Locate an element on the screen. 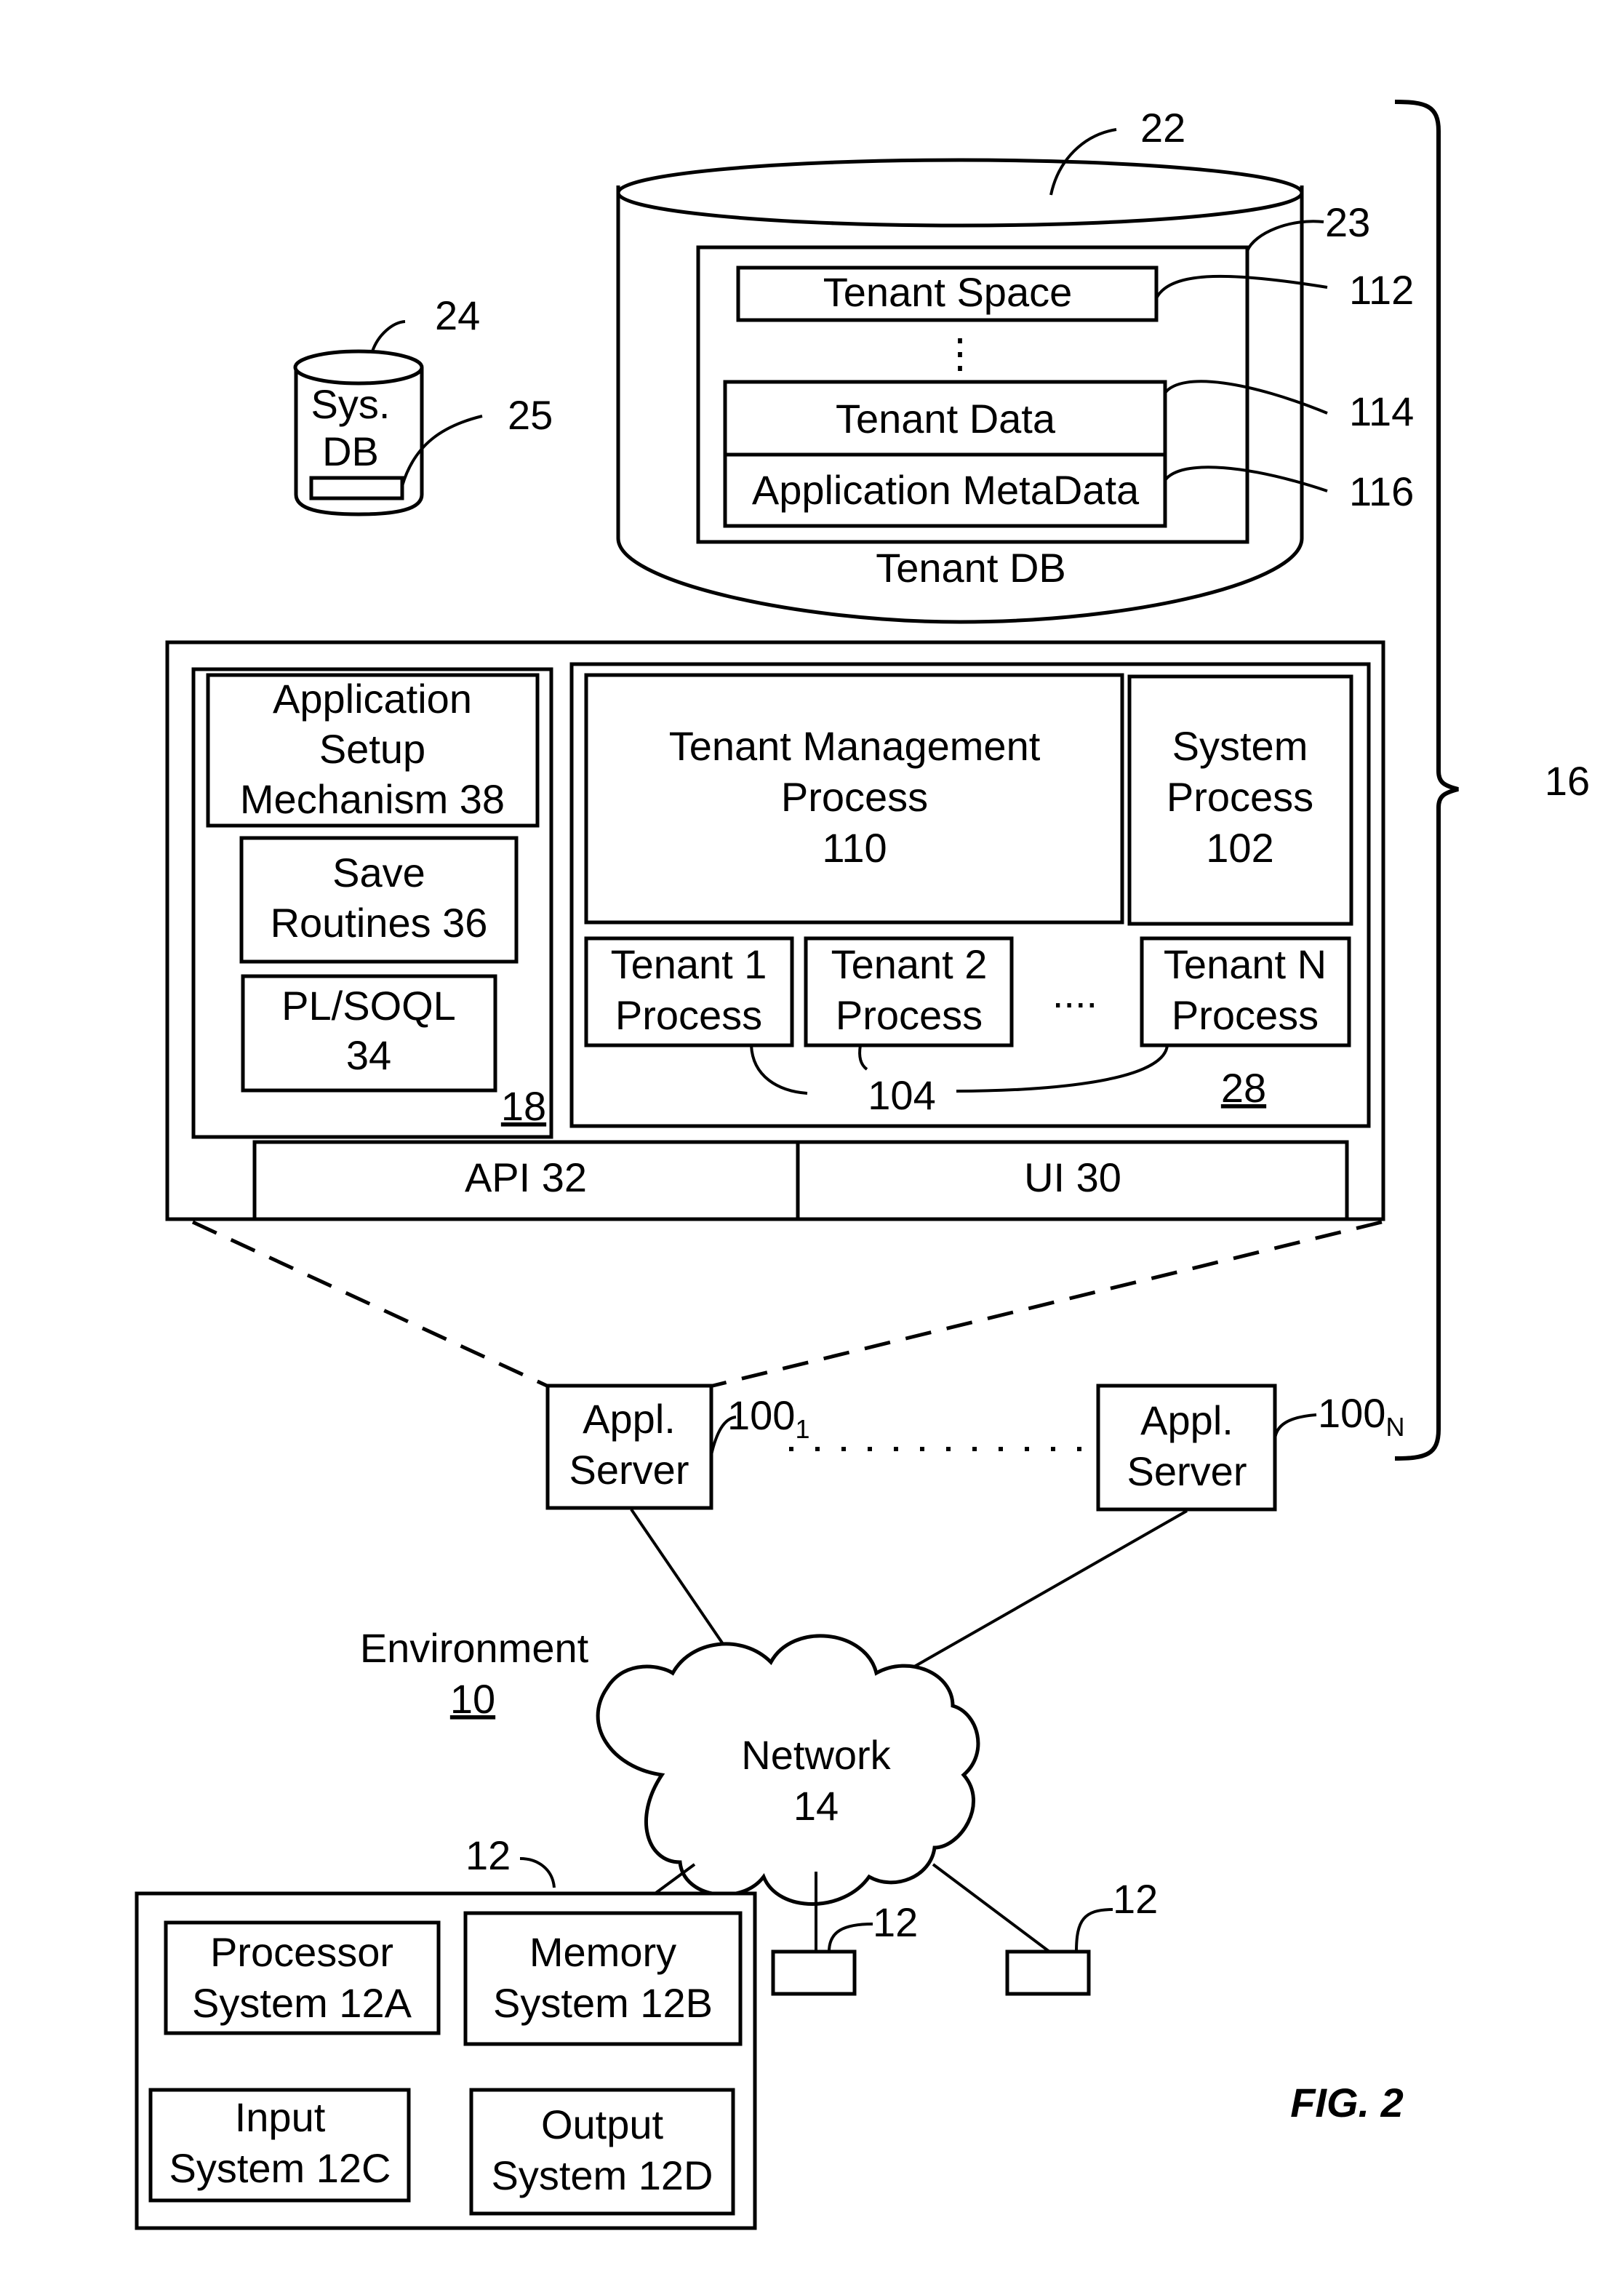  network-cloud: Network 14 is located at coordinates (788, 1770).